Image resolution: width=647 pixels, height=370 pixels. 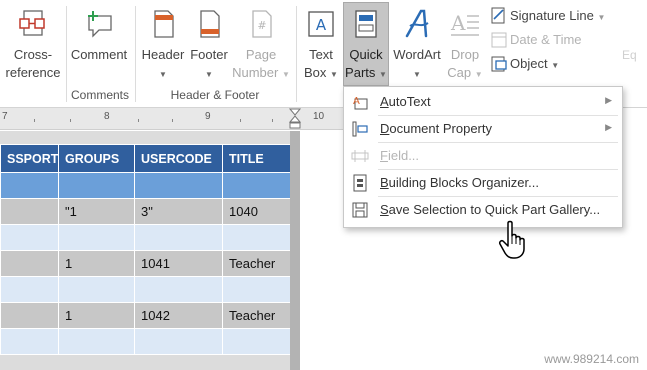 I want to click on wordart-button: WordArt ▼, so click(x=417, y=44).